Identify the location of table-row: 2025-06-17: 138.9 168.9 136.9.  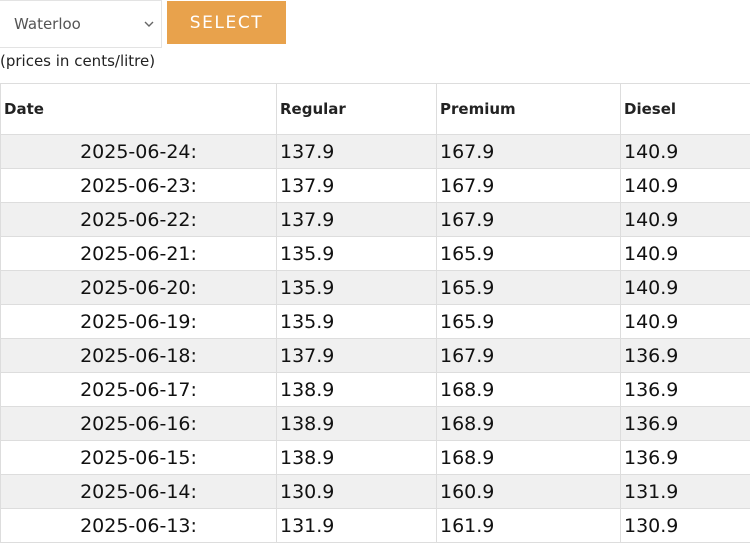
(375, 389).